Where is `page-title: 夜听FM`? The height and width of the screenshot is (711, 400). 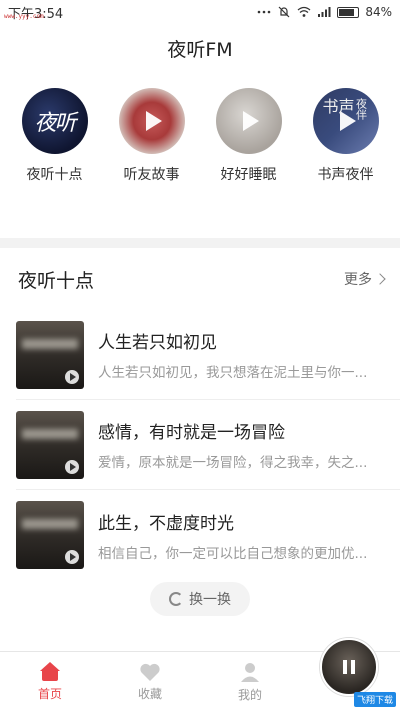 page-title: 夜听FM is located at coordinates (200, 49).